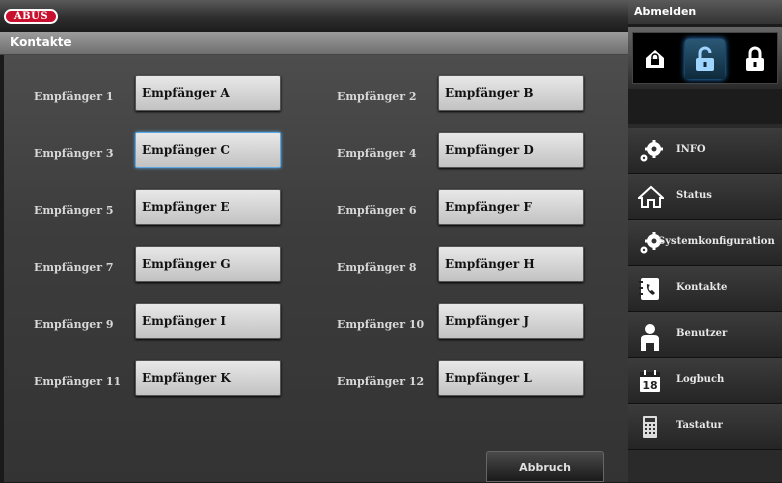  What do you see at coordinates (545, 466) in the screenshot?
I see `cancel-button: Abbruch` at bounding box center [545, 466].